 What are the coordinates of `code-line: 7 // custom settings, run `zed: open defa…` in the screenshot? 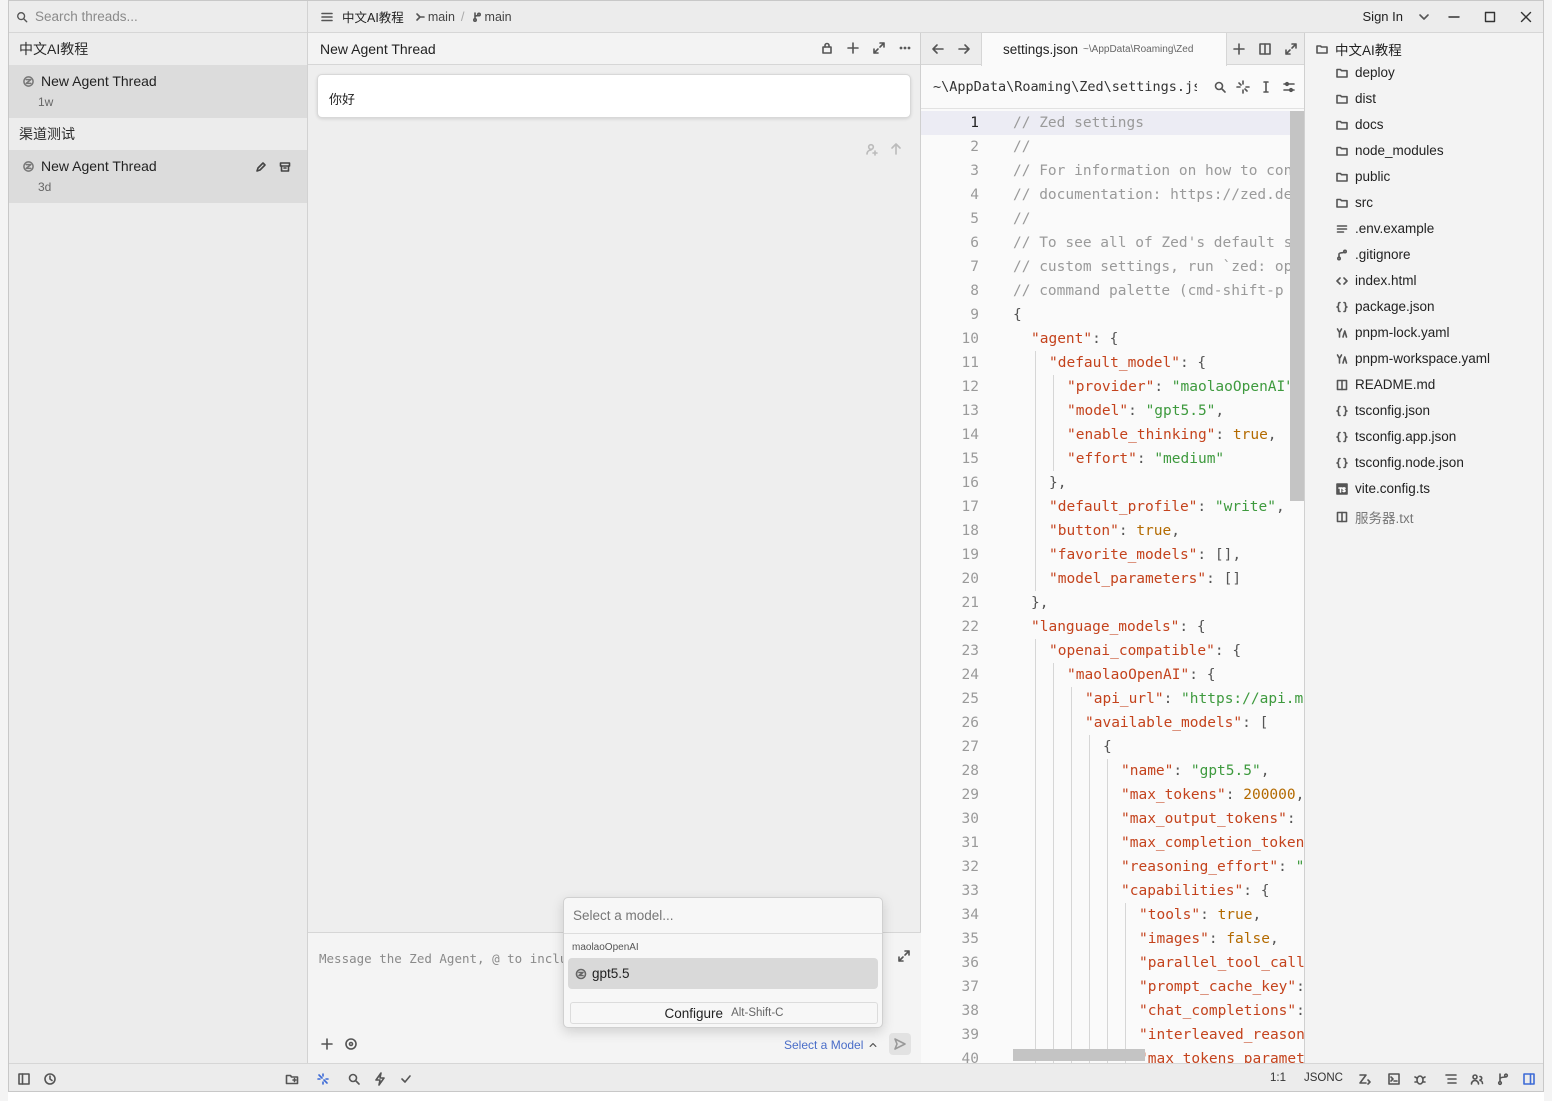 It's located at (1112, 267).